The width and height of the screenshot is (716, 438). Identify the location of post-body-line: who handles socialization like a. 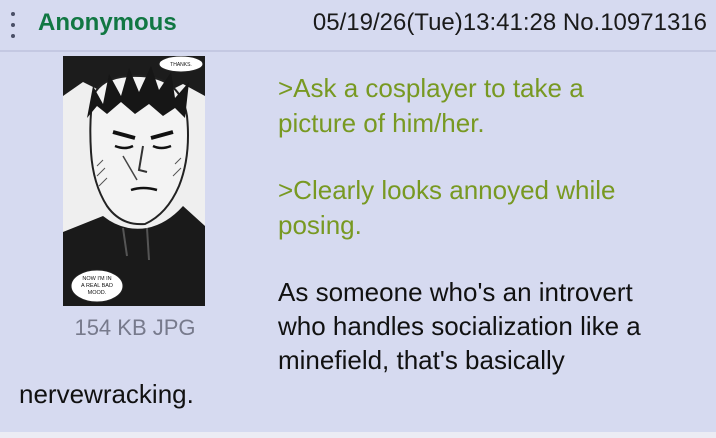
(459, 326).